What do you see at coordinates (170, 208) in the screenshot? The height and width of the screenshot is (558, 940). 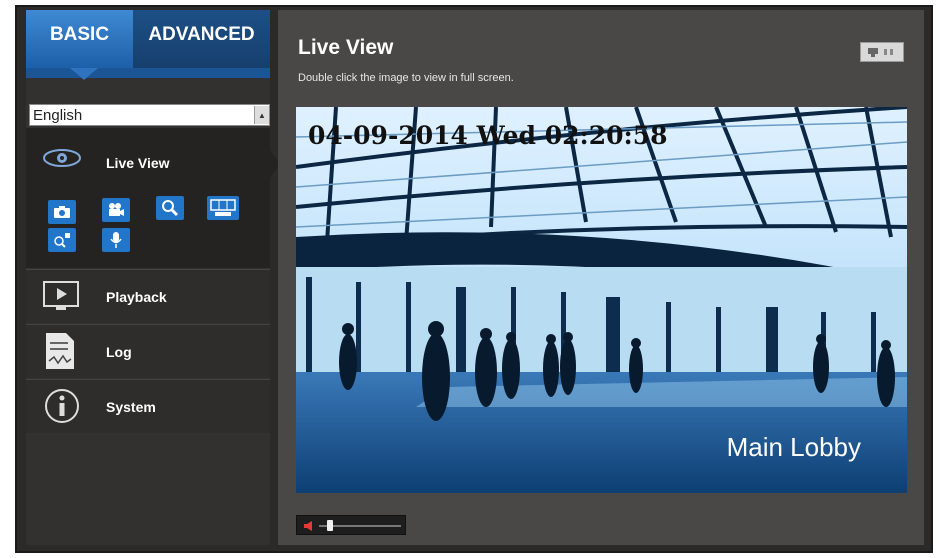 I see `zoom-icon` at bounding box center [170, 208].